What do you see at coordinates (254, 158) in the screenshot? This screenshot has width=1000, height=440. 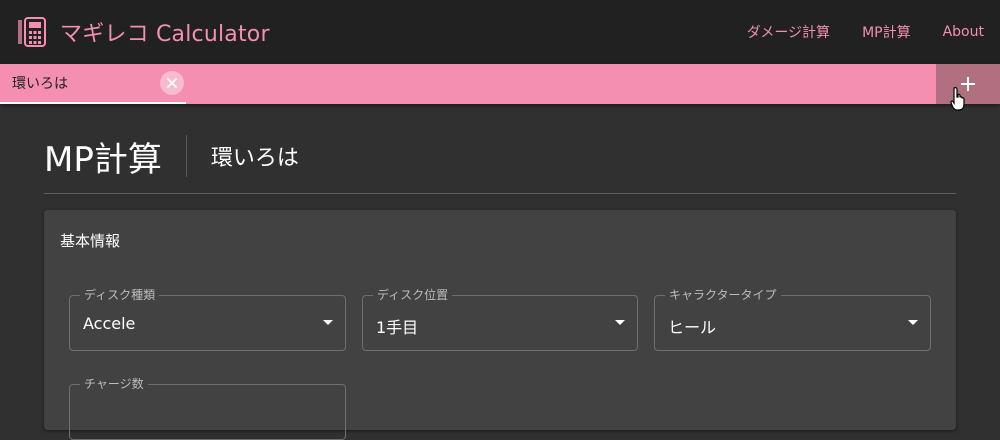 I see `page-subtitle: 環いろは` at bounding box center [254, 158].